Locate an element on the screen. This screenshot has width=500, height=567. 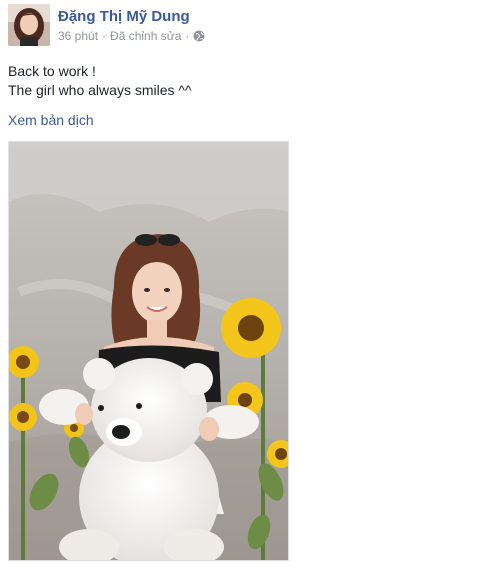
see-translation-link: Xem bản dịch is located at coordinates (51, 120).